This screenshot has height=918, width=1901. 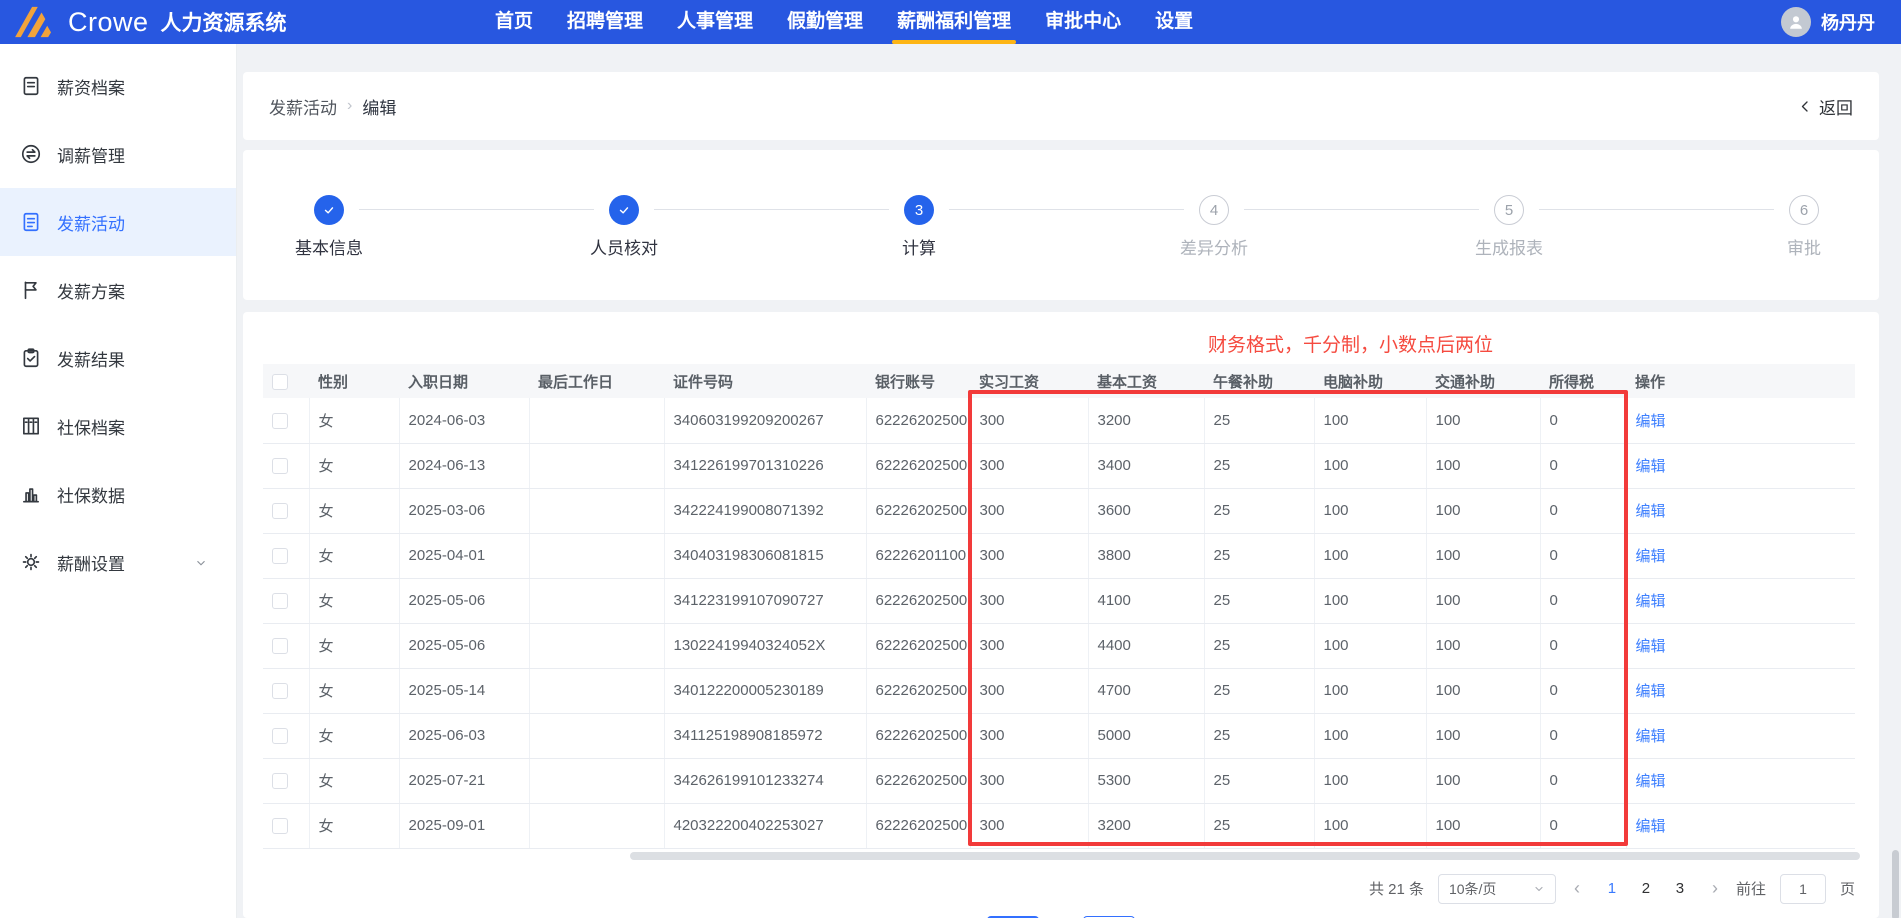 What do you see at coordinates (303, 106) in the screenshot?
I see `breadcrumb-parent: 发薪活动` at bounding box center [303, 106].